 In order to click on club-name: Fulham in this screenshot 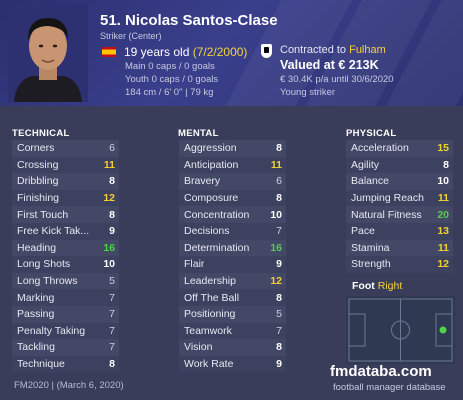, I will do `click(367, 50)`.